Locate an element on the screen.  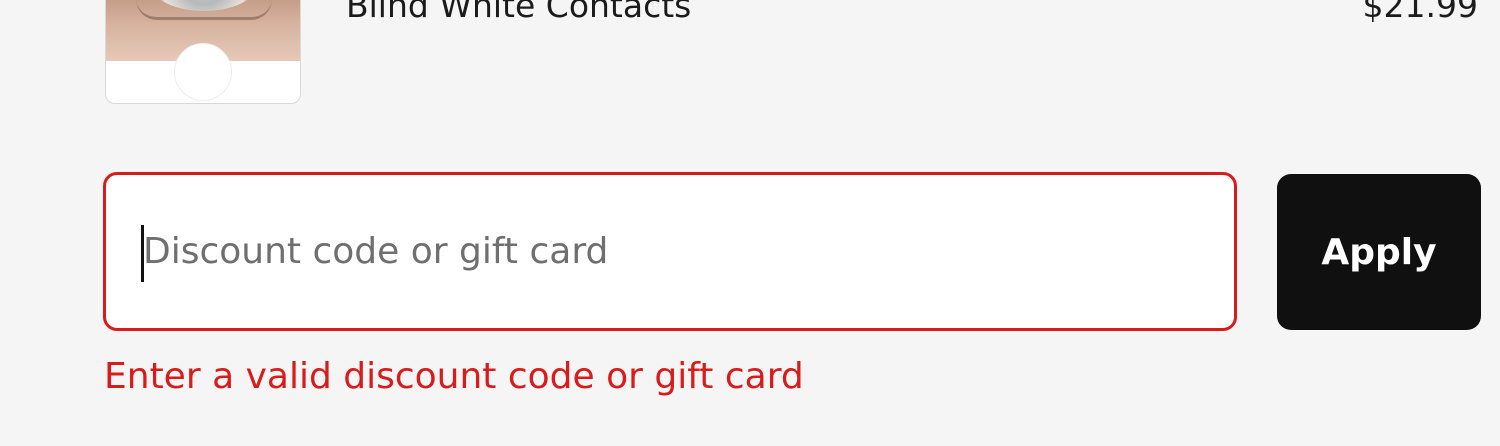
contact-lens-icon is located at coordinates (203, 72).